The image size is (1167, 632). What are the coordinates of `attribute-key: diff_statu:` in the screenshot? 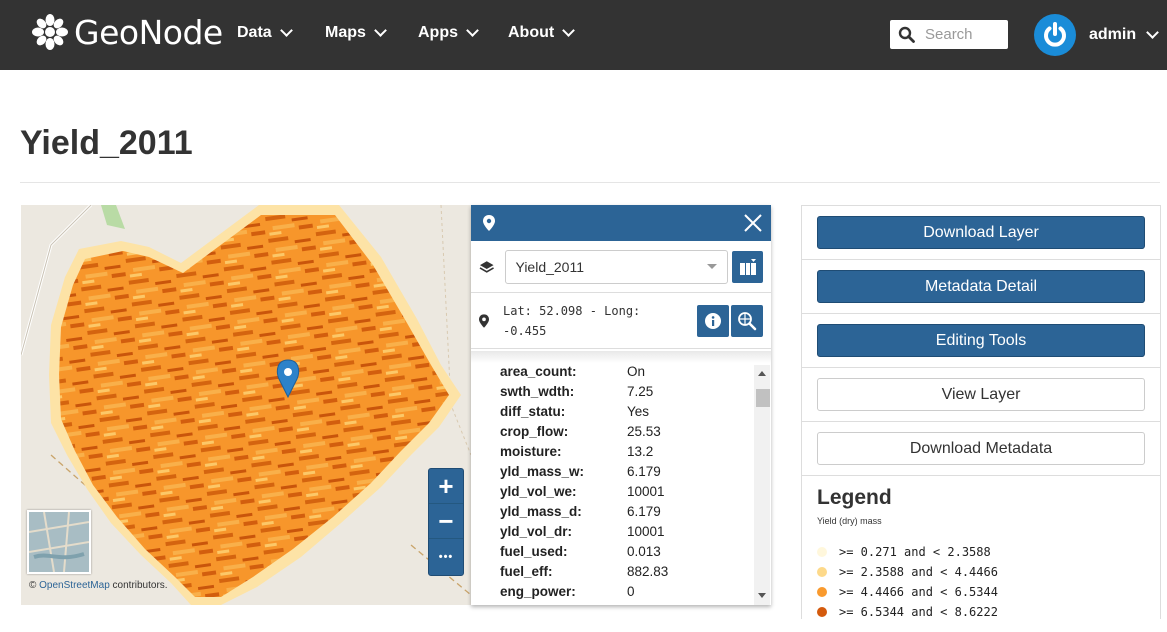 It's located at (533, 411).